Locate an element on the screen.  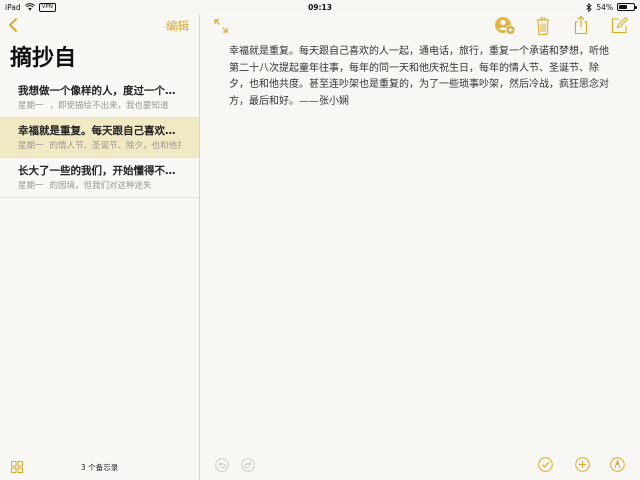
share-icon is located at coordinates (581, 25).